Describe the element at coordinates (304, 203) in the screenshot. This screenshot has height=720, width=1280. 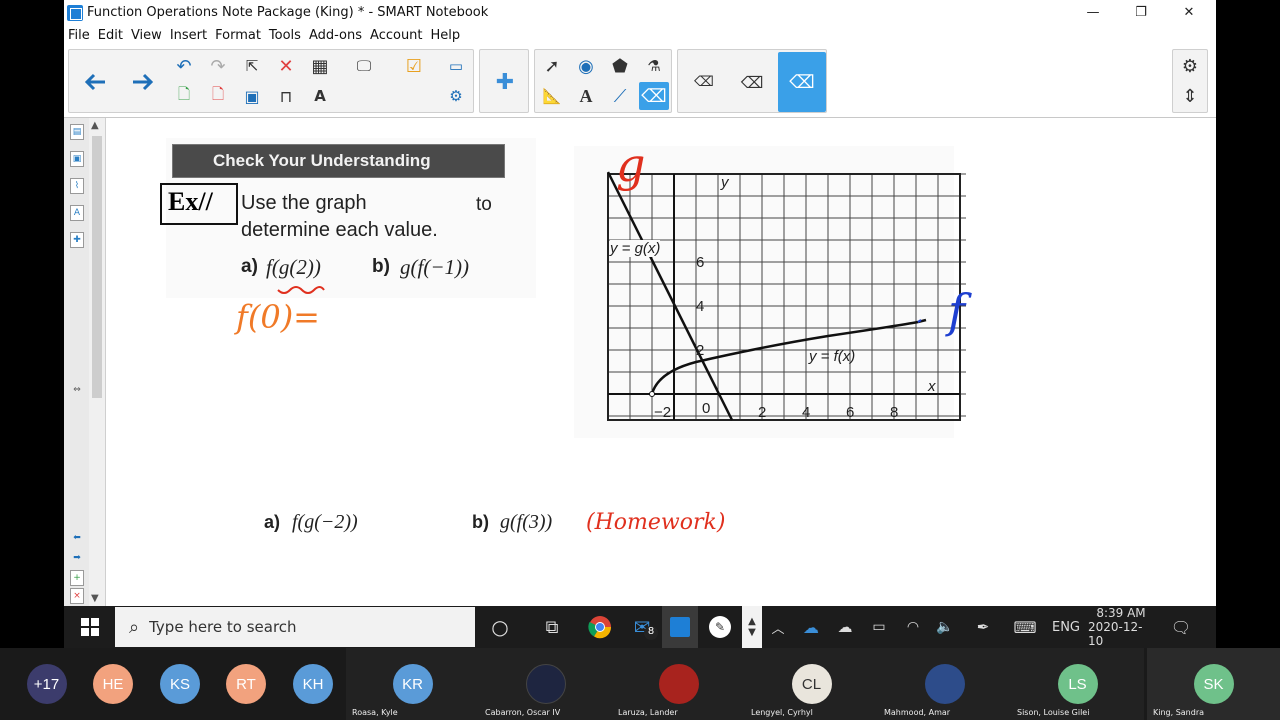
I see `instruction-line-1: Use the graph` at that location.